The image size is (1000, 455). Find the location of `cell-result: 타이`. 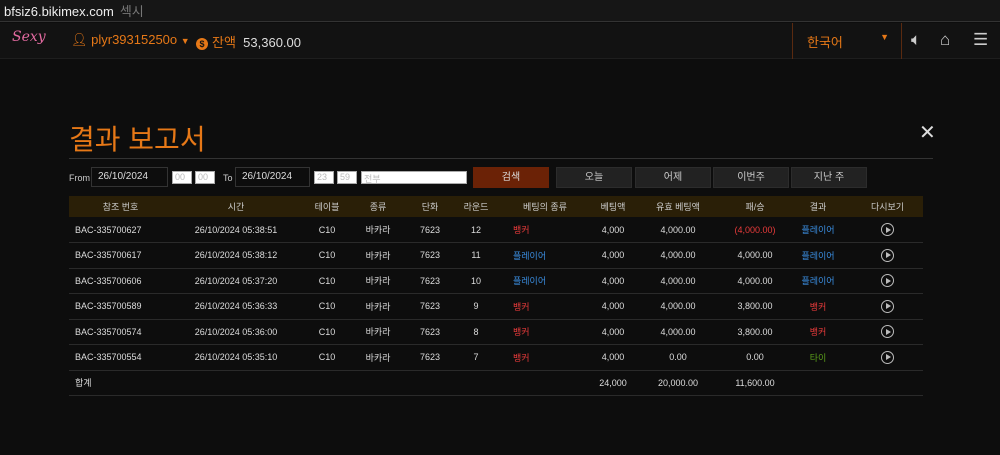

cell-result: 타이 is located at coordinates (818, 357).